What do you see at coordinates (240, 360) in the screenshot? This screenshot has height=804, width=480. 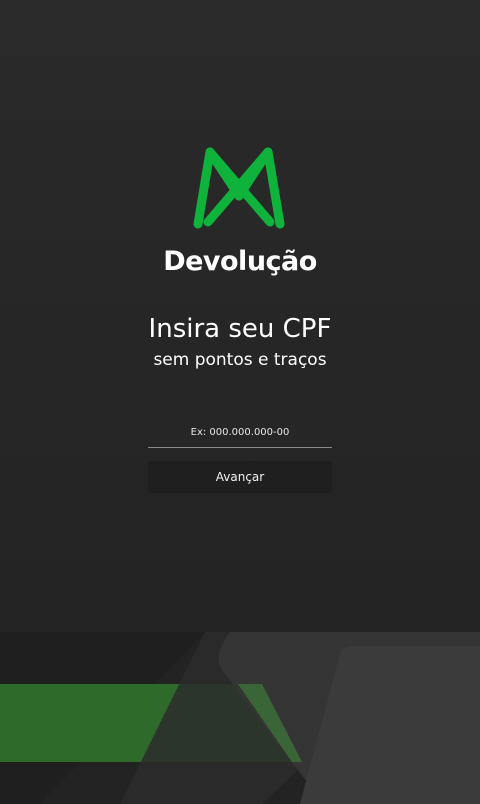 I see `page-subheading: sem pontos e traços` at bounding box center [240, 360].